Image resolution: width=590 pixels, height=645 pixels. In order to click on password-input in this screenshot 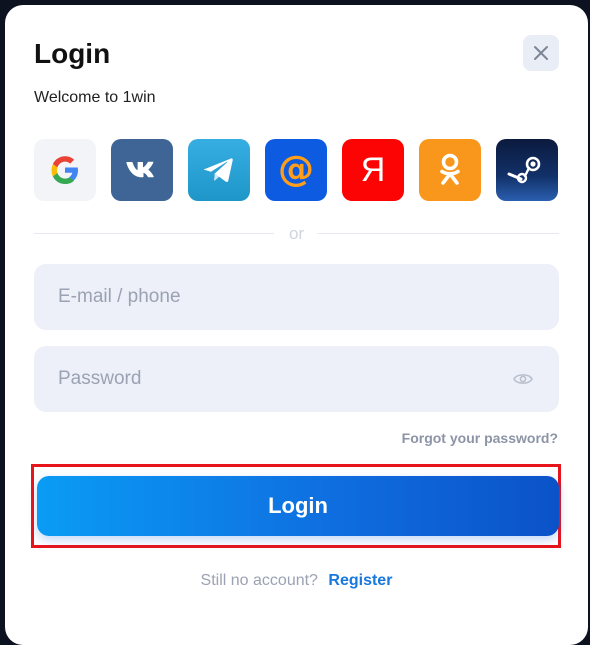, I will do `click(296, 379)`.